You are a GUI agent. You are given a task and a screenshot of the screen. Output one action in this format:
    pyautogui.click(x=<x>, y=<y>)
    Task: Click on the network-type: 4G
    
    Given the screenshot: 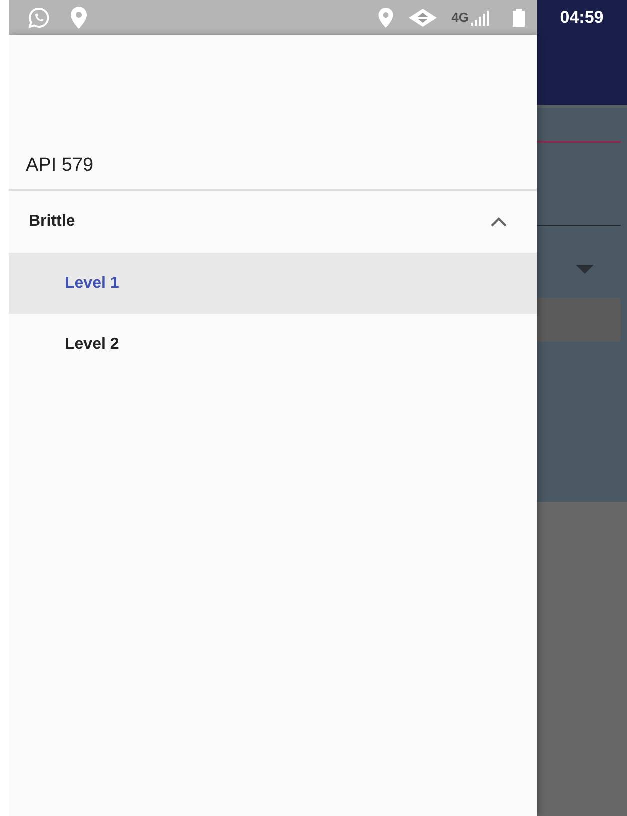 What is the action you would take?
    pyautogui.click(x=460, y=17)
    